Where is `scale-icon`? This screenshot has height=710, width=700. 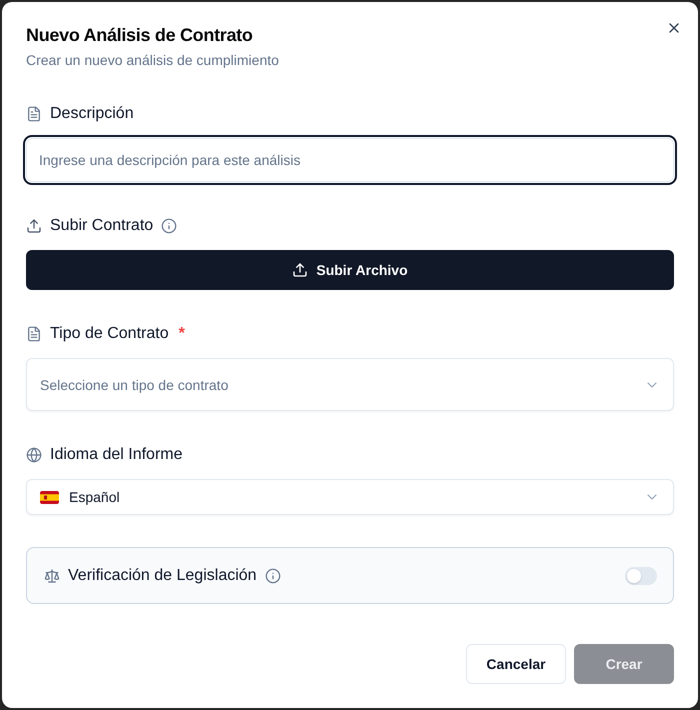 scale-icon is located at coordinates (52, 576).